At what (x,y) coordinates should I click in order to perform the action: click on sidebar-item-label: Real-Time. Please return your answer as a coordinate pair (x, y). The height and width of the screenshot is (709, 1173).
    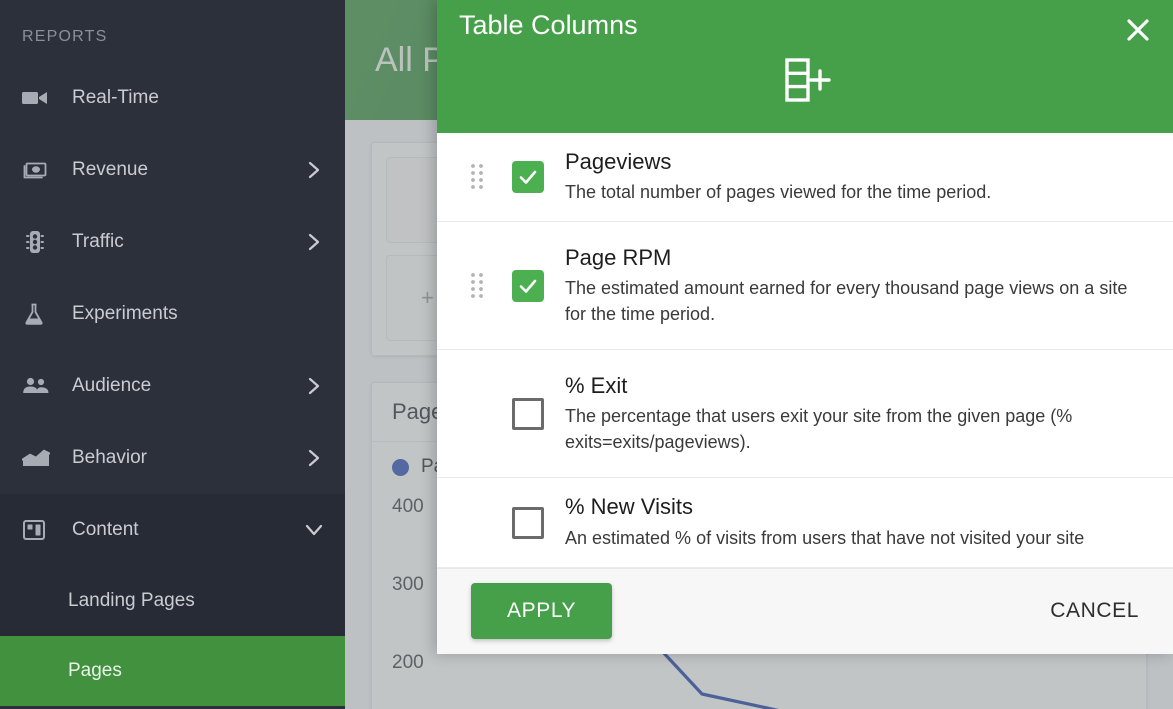
    Looking at the image, I should click on (115, 97).